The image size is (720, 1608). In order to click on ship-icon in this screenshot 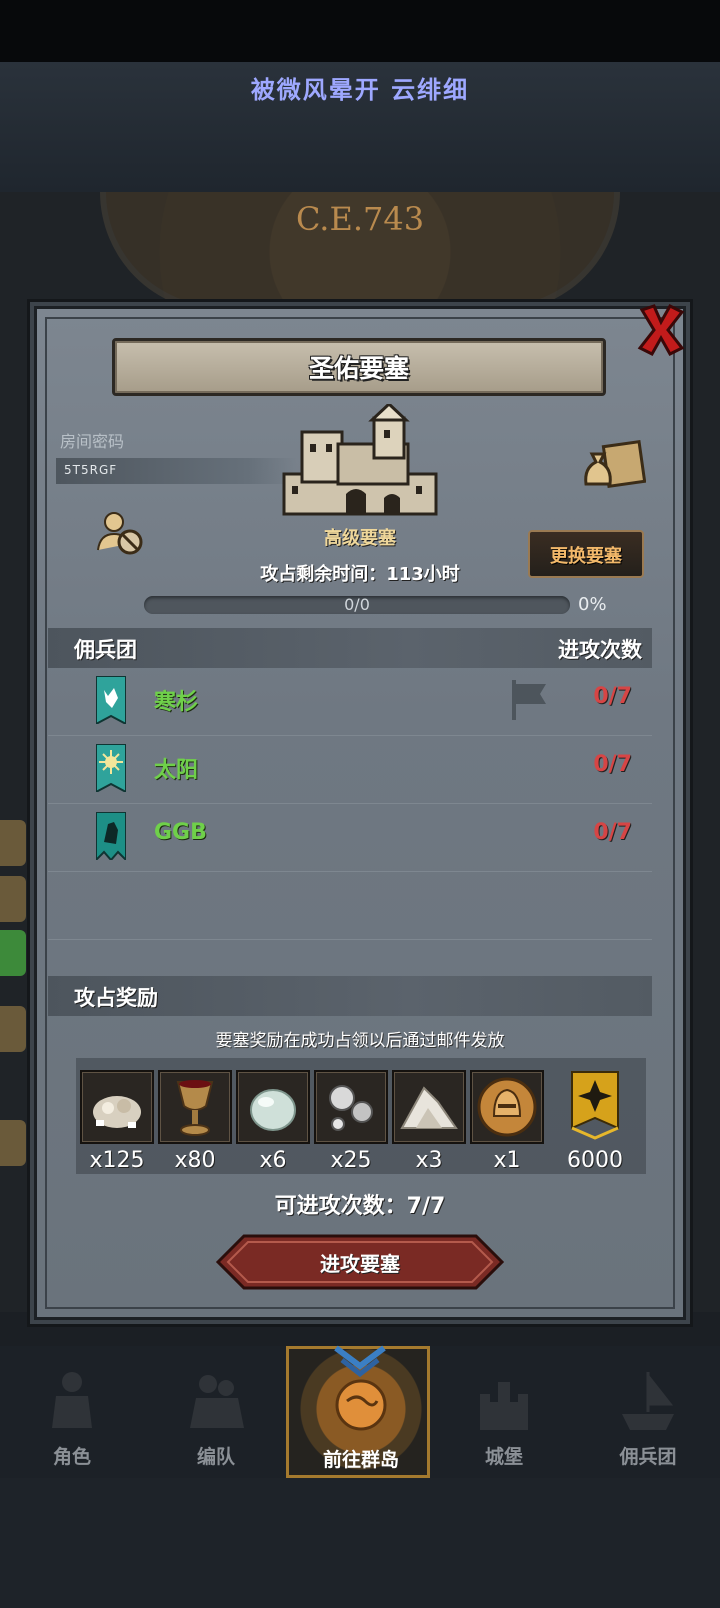, I will do `click(648, 1400)`.